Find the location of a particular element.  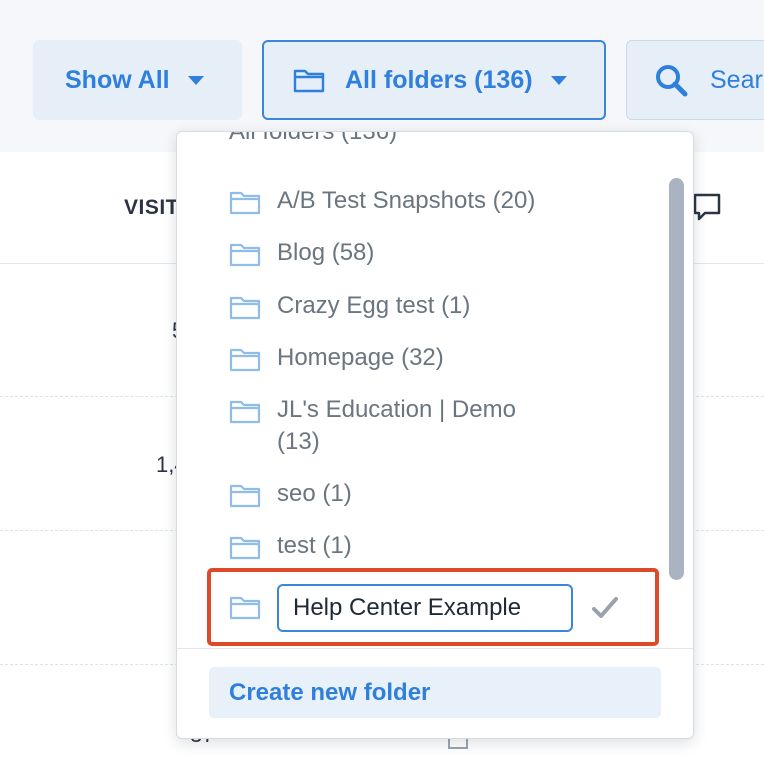

comment-icon is located at coordinates (707, 207).